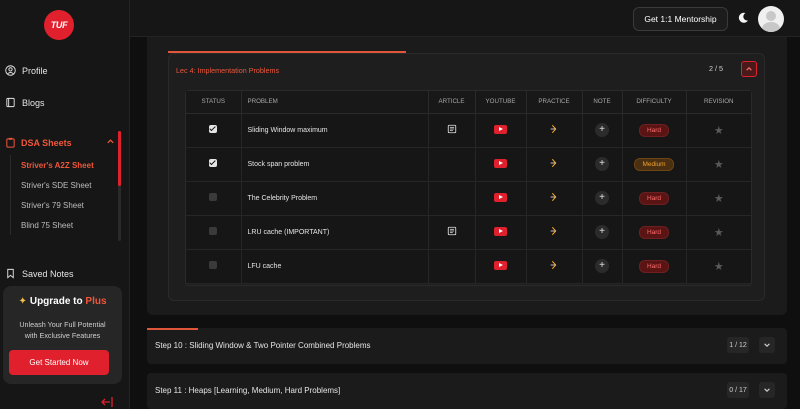 This screenshot has height=409, width=800. I want to click on sidebar-item-saved-notes: Saved Notes, so click(39, 273).